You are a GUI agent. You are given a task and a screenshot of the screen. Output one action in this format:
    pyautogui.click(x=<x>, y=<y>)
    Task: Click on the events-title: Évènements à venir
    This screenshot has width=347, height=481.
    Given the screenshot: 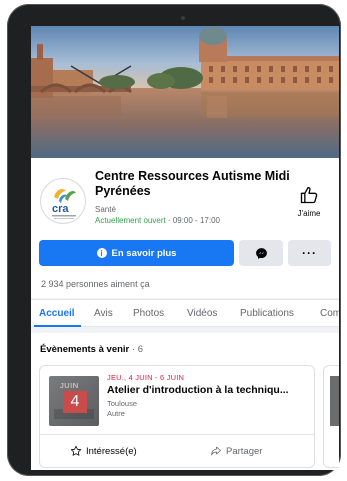 What is the action you would take?
    pyautogui.click(x=85, y=349)
    